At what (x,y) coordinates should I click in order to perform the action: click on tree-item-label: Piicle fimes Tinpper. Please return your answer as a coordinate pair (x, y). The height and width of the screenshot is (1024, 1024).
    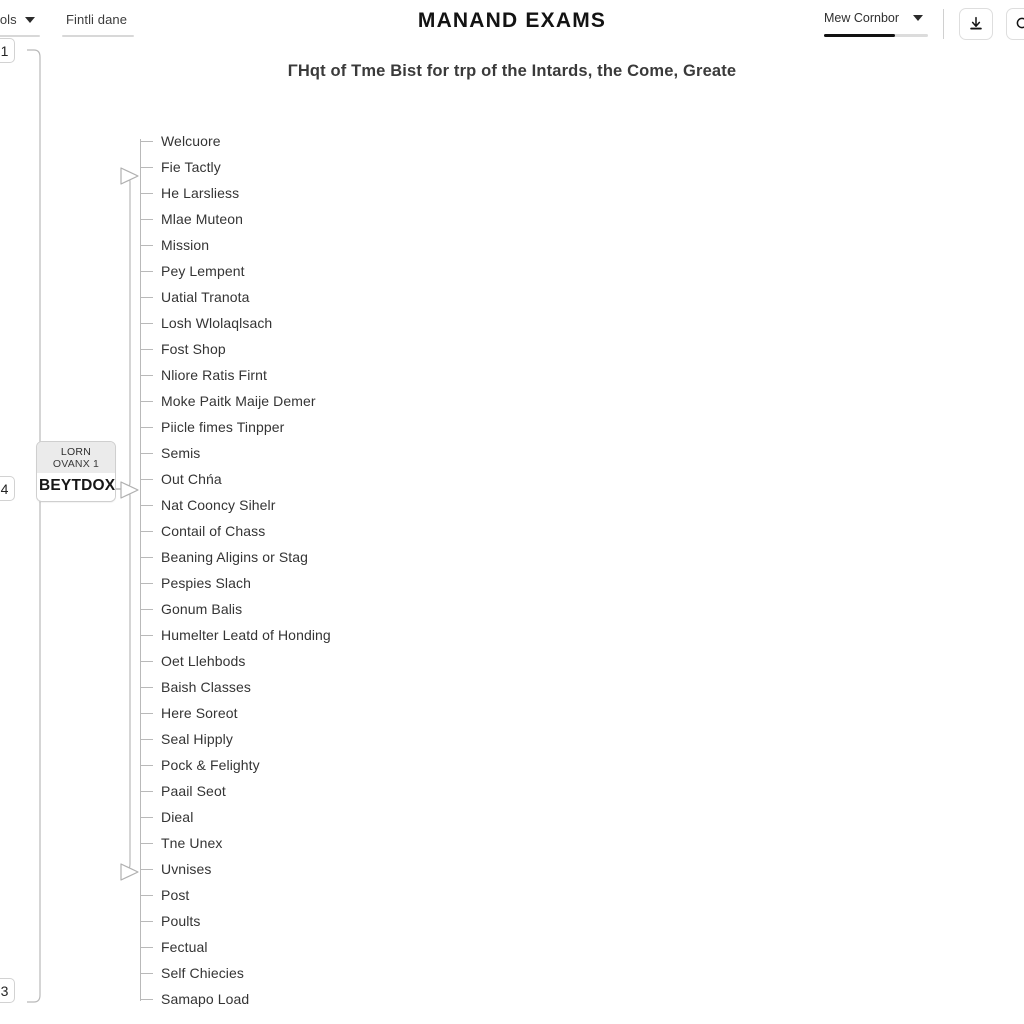
    Looking at the image, I should click on (223, 427).